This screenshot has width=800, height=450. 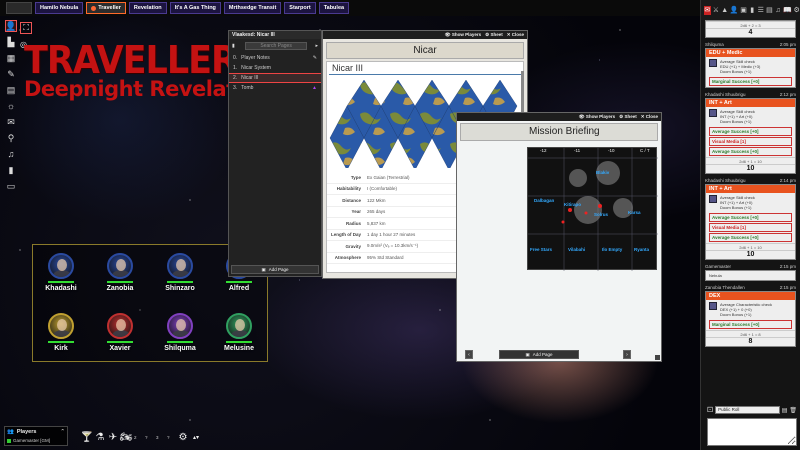 What do you see at coordinates (275, 78) in the screenshot?
I see `journal-page-item-selected: 2. Nicar III` at bounding box center [275, 78].